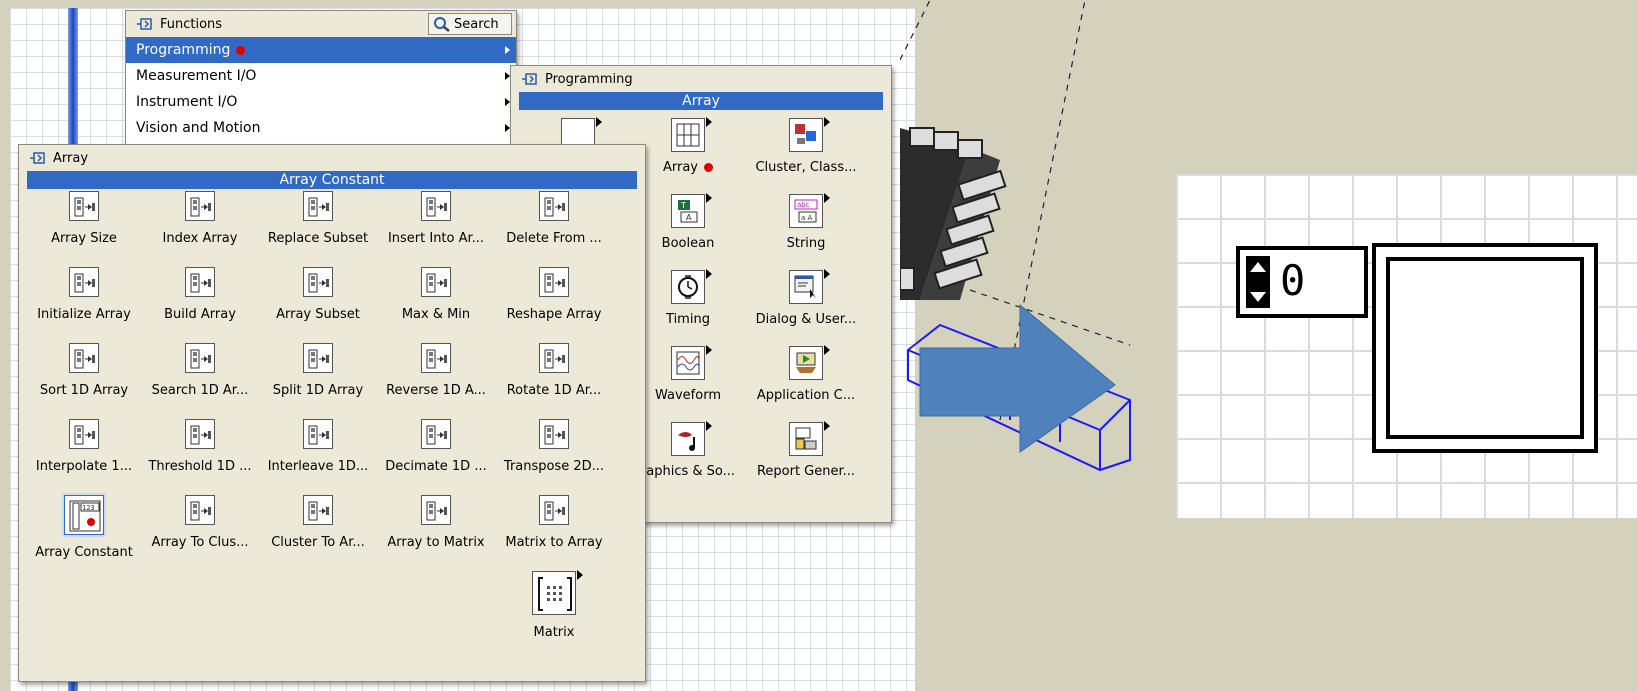 The height and width of the screenshot is (691, 1637). What do you see at coordinates (241, 50) in the screenshot?
I see `new-indicator-dot` at bounding box center [241, 50].